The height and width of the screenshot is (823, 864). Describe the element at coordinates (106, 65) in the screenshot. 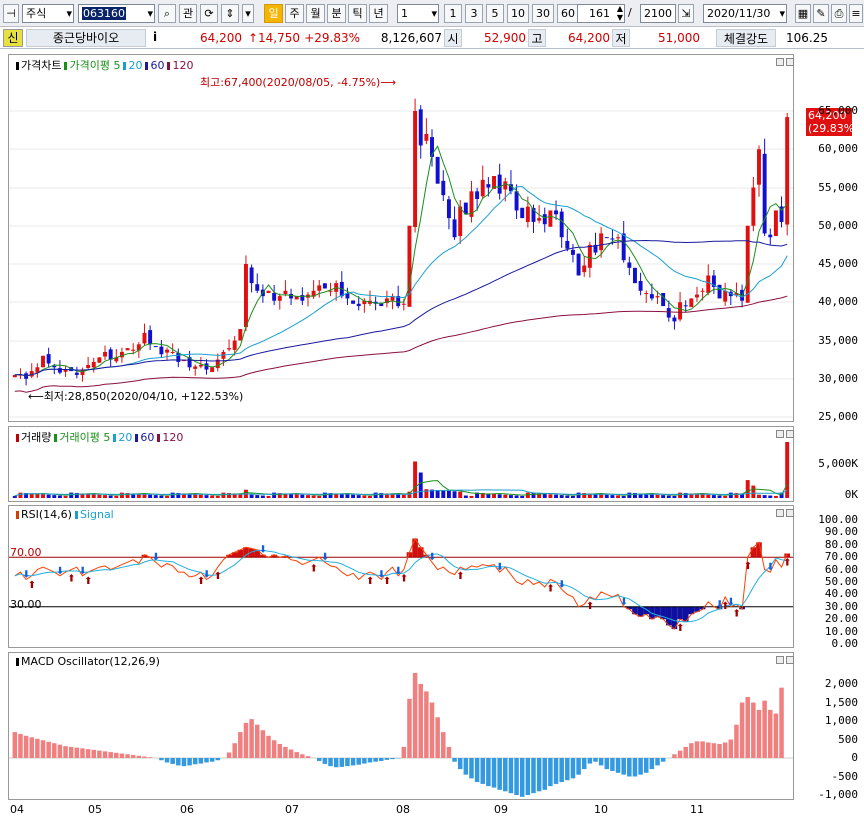

I see `price-legend: 가격차트 가격이평 5 20 60 120` at that location.